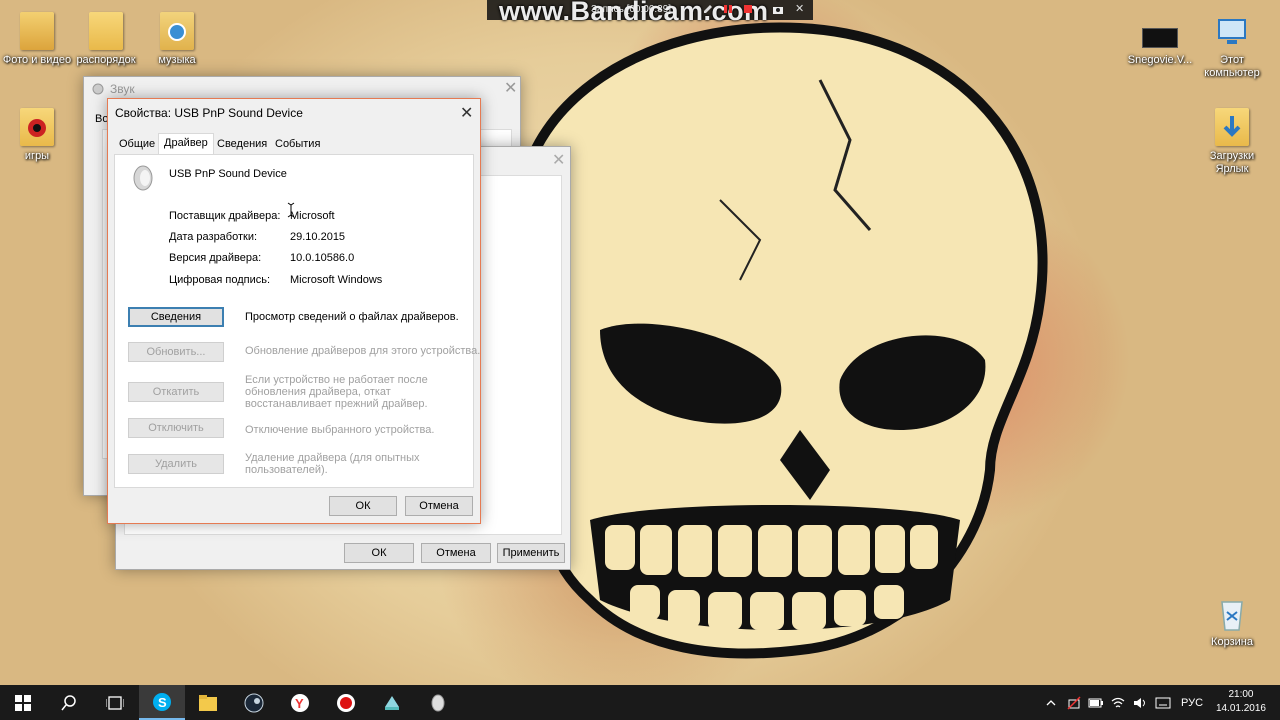 This screenshot has height=720, width=1280. I want to click on tray-wifi, so click(1118, 702).